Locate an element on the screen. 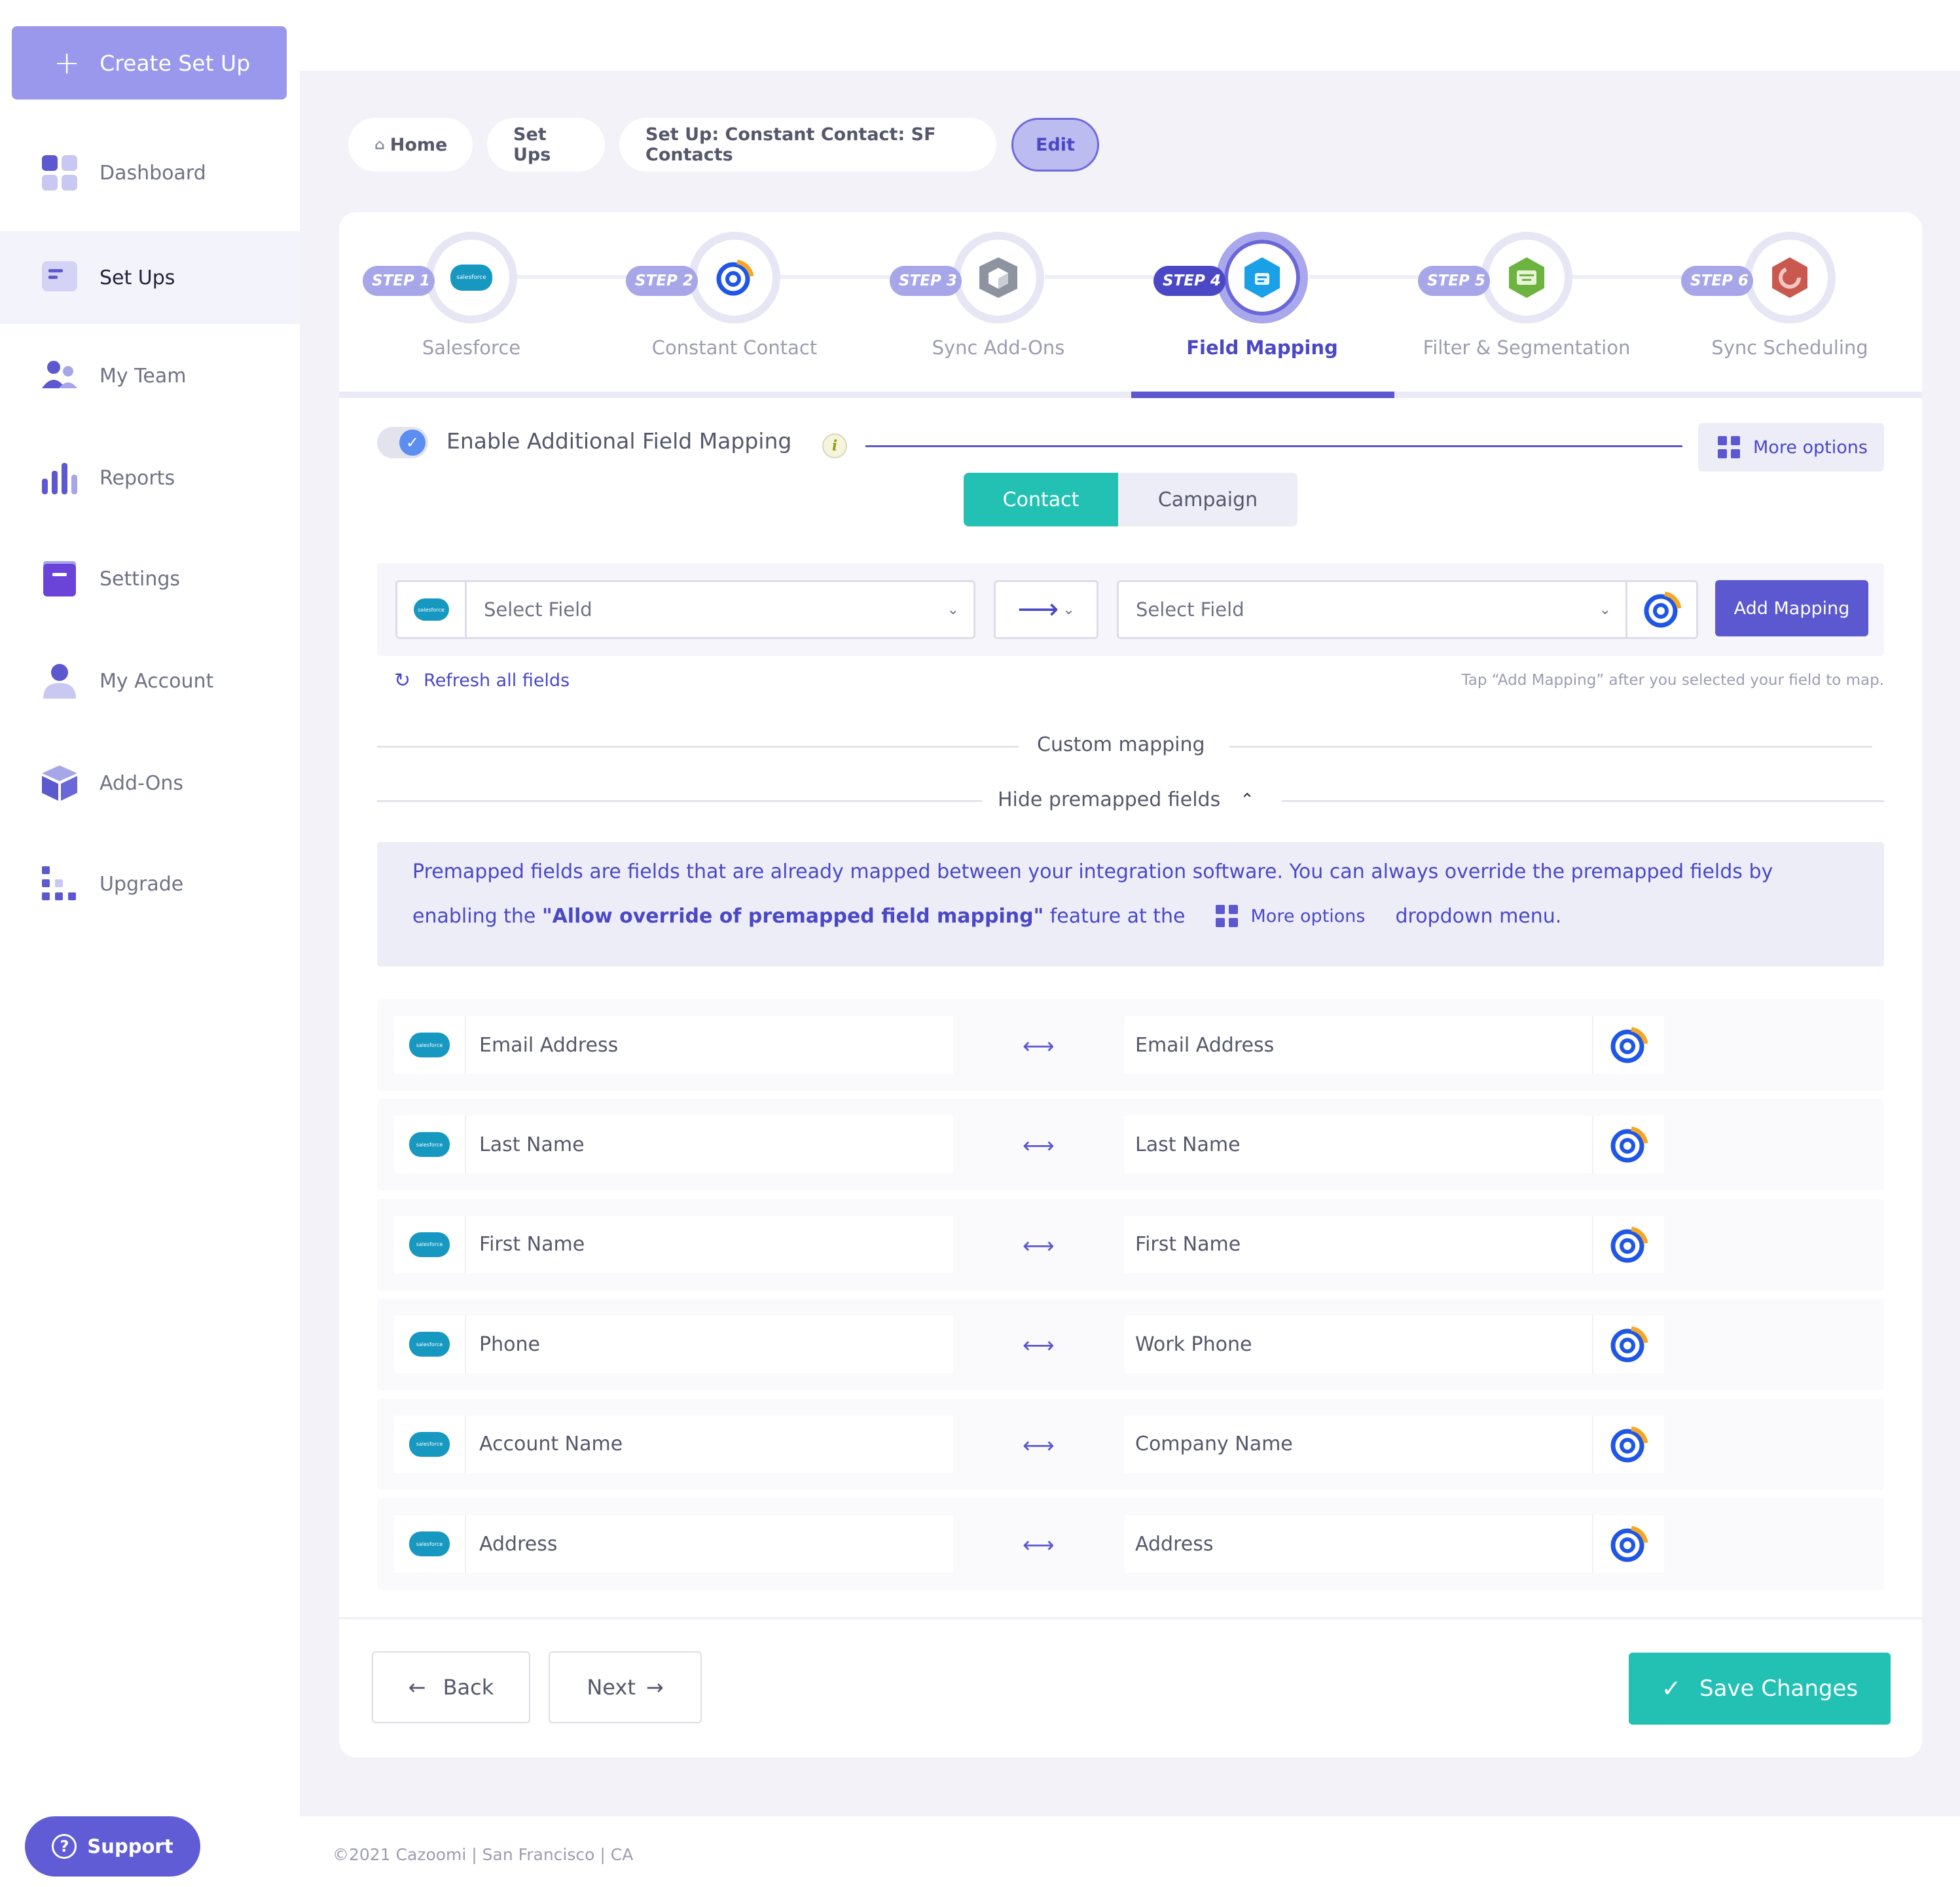 The width and height of the screenshot is (1960, 1887). step-constant-contact: STEP 2 Constant Contact is located at coordinates (728, 299).